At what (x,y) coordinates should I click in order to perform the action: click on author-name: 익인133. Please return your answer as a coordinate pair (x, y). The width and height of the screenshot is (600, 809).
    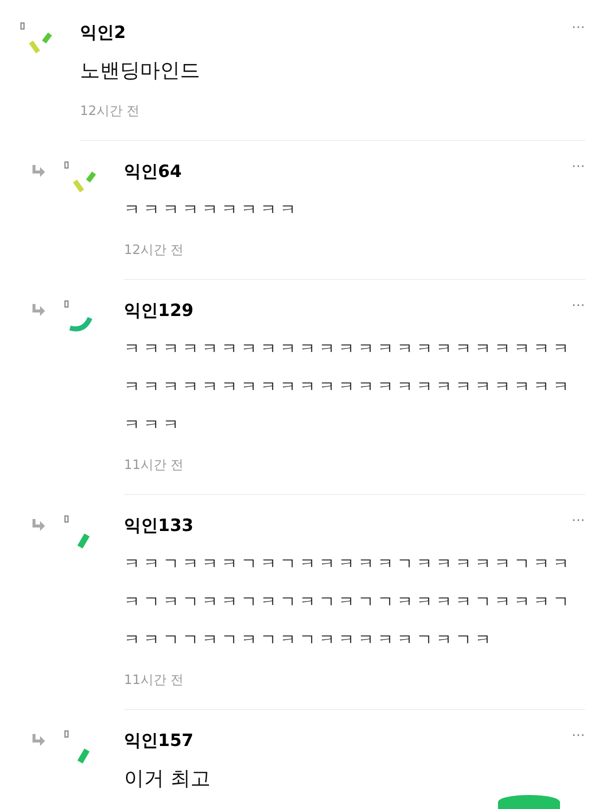
    Looking at the image, I should click on (159, 526).